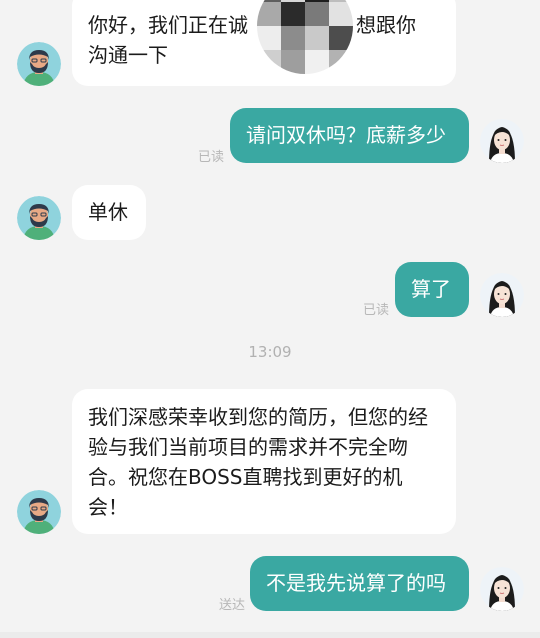 The image size is (540, 638). I want to click on timestamp-separator: 13:09, so click(270, 352).